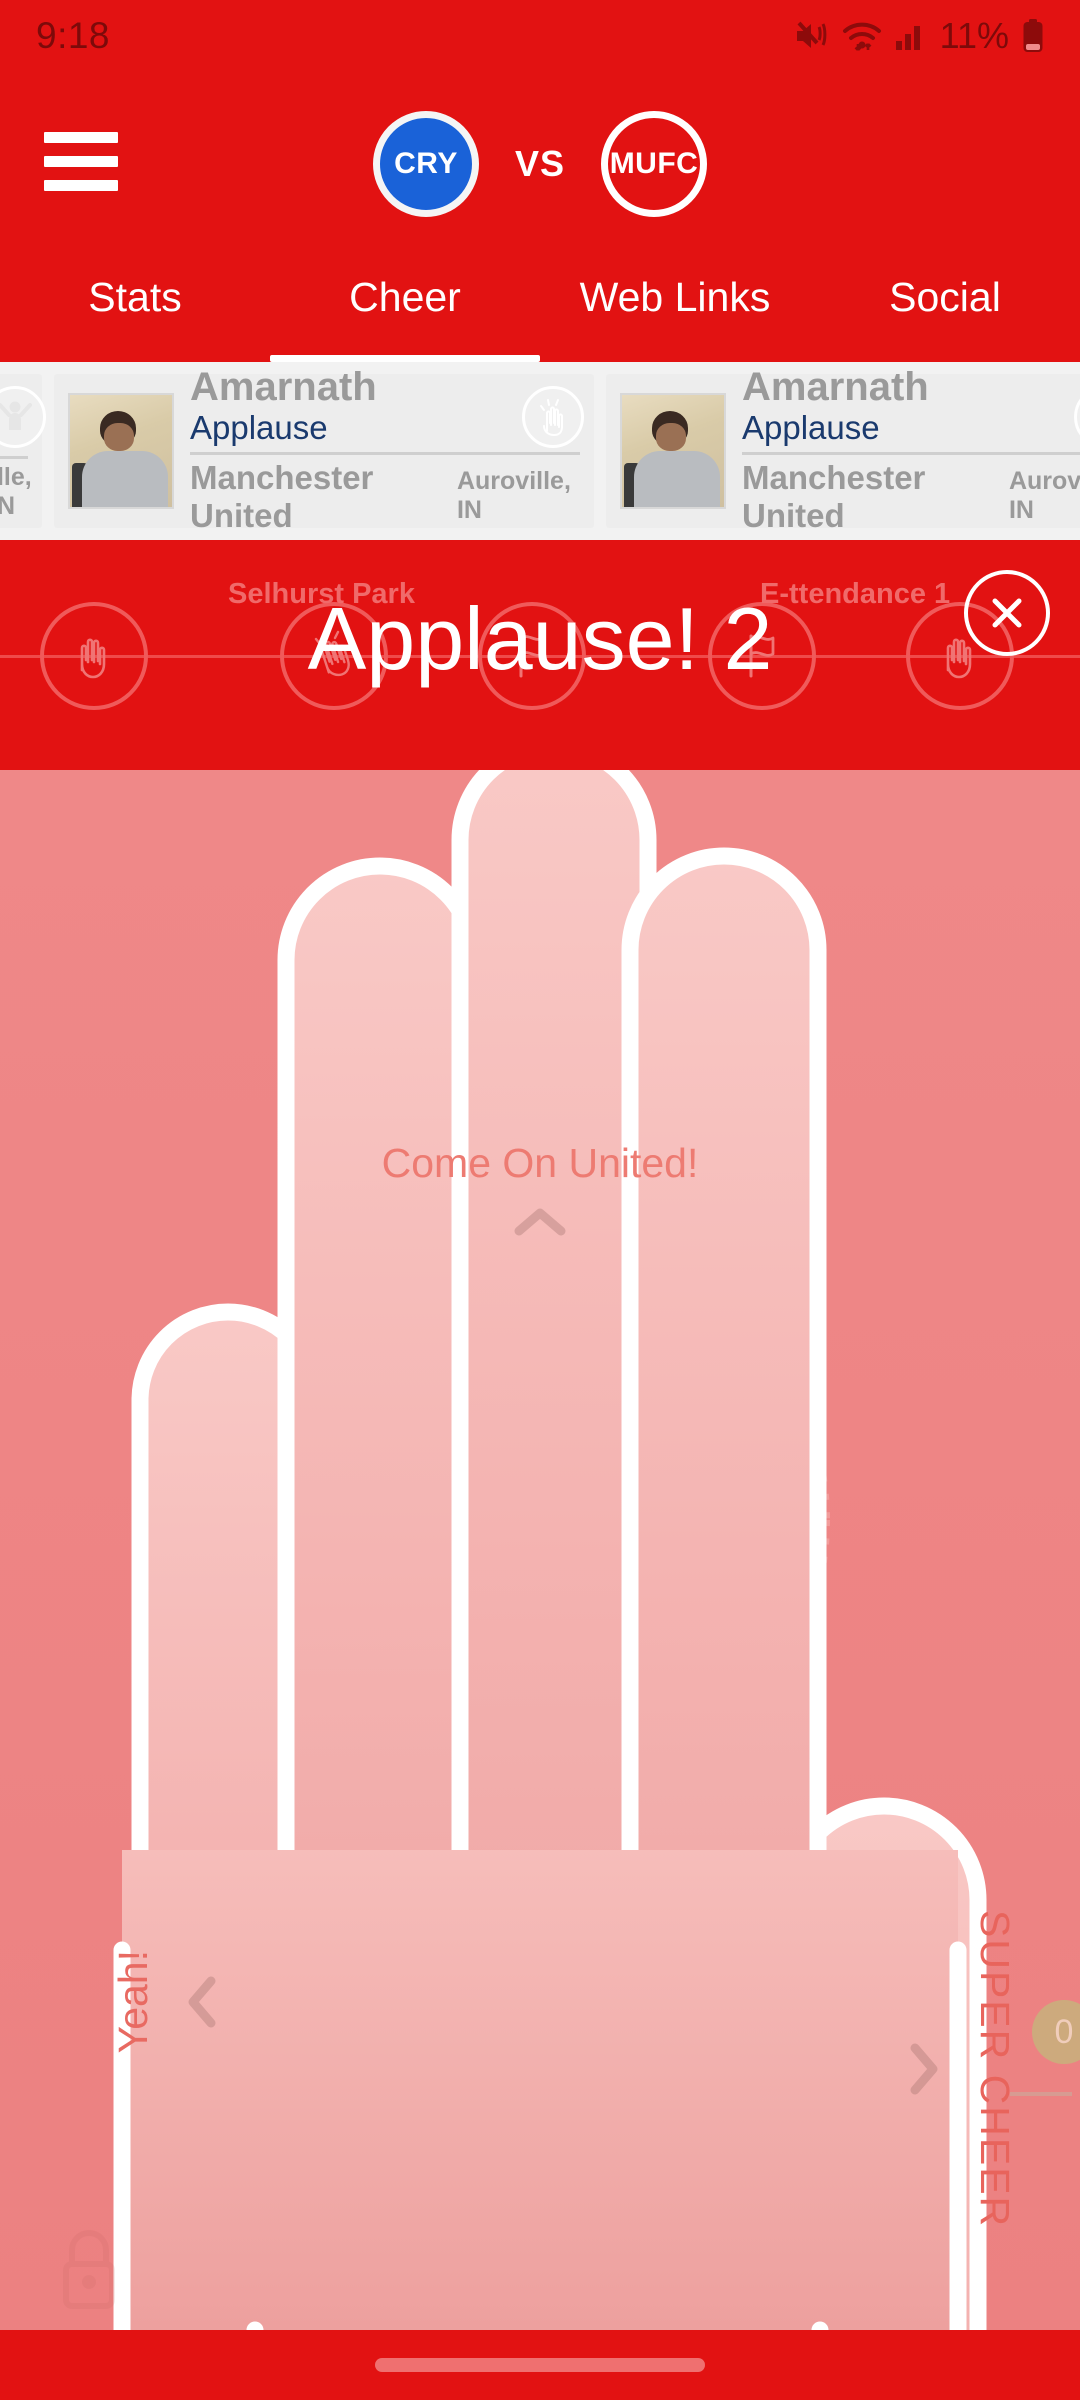  What do you see at coordinates (1033, 36) in the screenshot?
I see `battery-icon` at bounding box center [1033, 36].